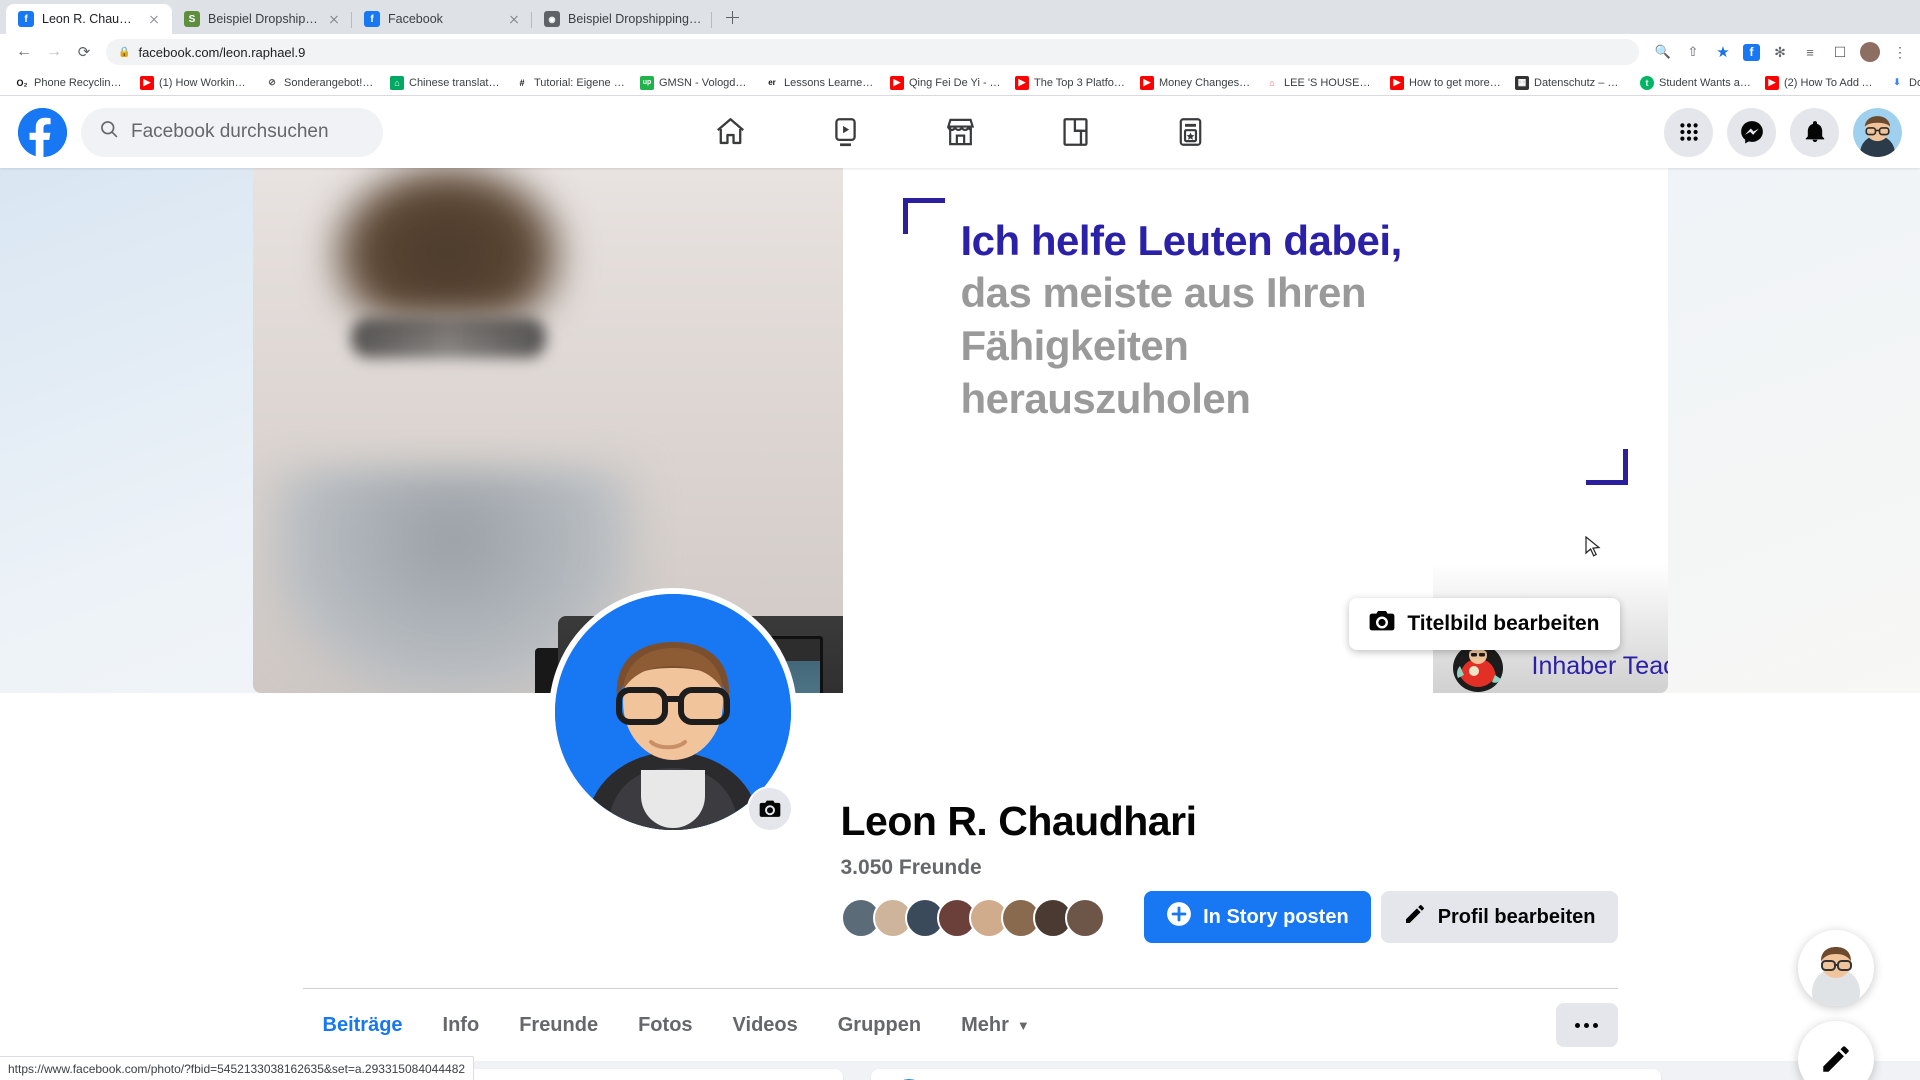 The image size is (1920, 1080). I want to click on floating-assistant-avatar, so click(1836, 968).